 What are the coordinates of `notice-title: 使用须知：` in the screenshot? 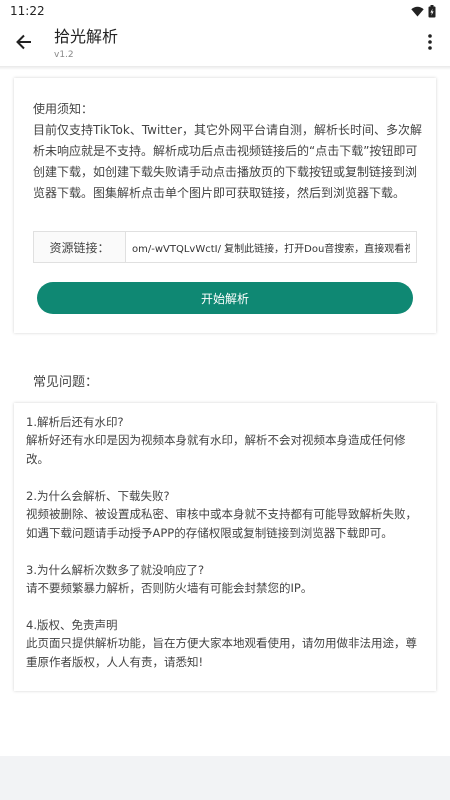 It's located at (63, 109).